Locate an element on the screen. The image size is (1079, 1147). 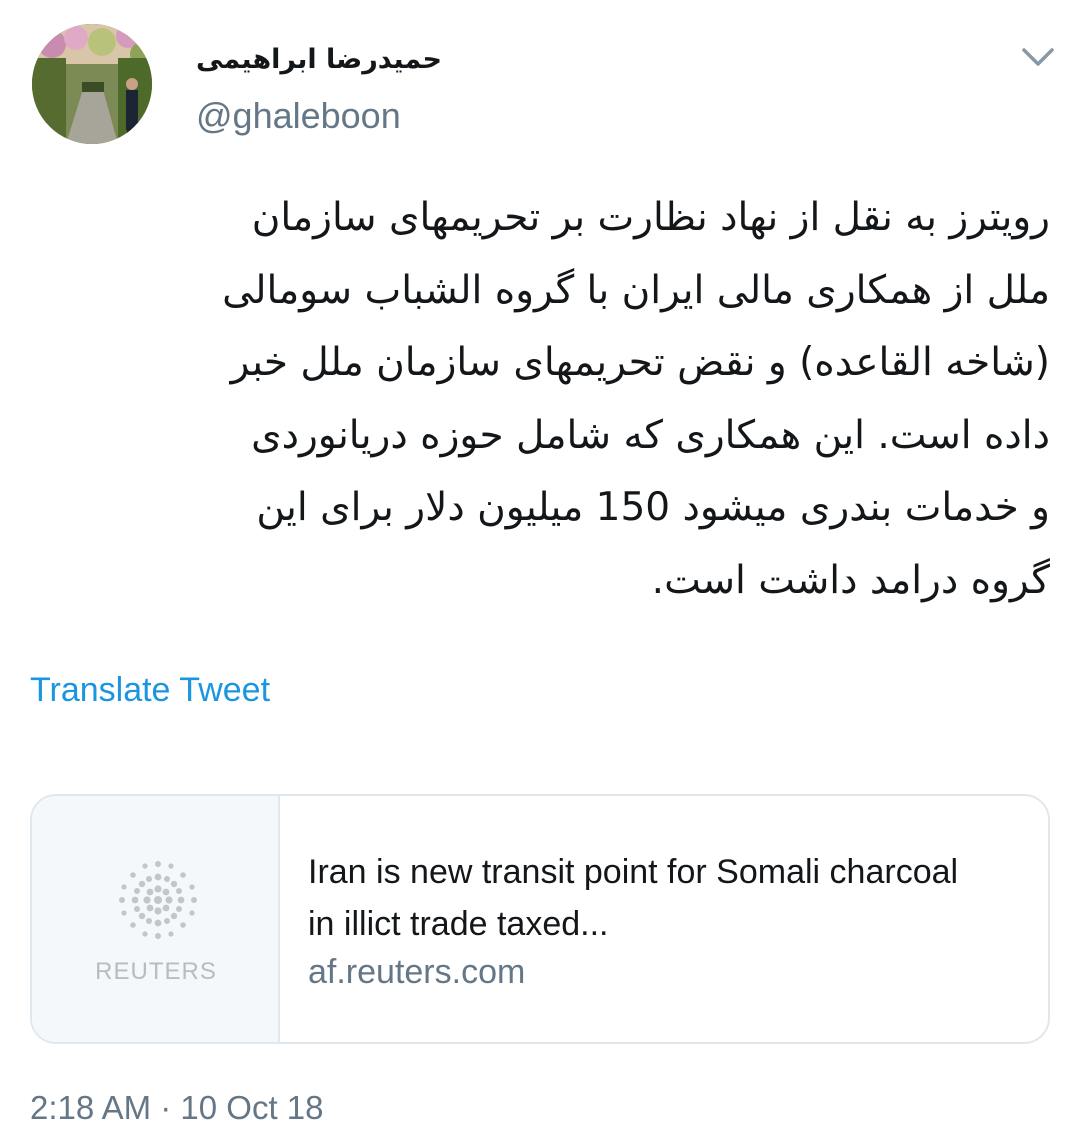
card-thumbnail: REUTERS is located at coordinates (156, 919).